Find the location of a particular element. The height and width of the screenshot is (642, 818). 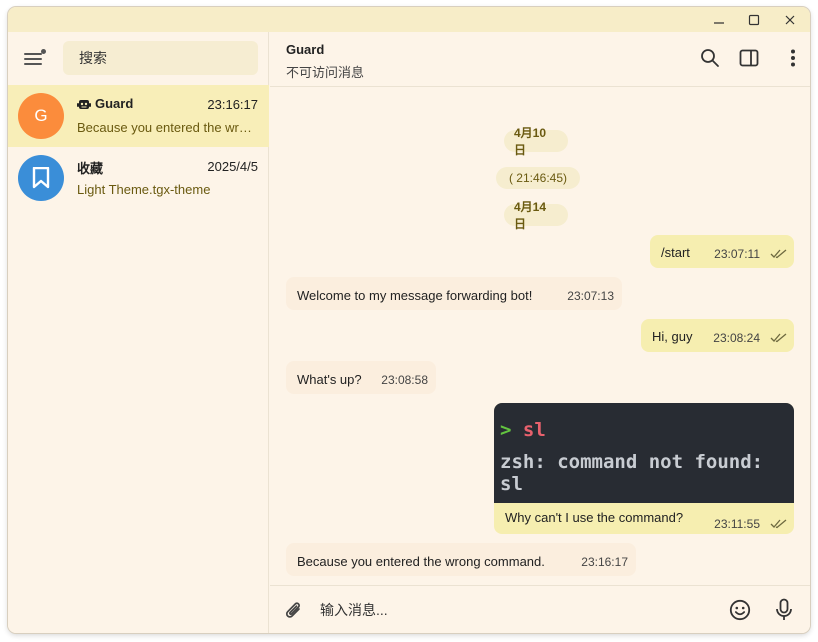

chat-preview: Because you entered the wrong command. is located at coordinates (168, 127).